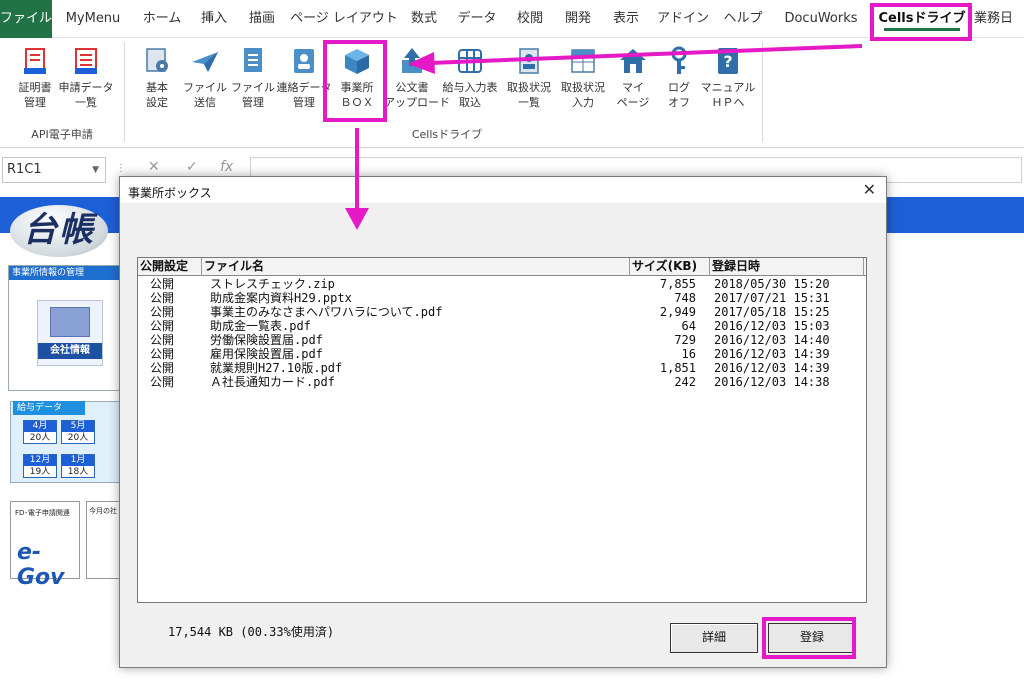  I want to click on callout-arrow-line, so click(646, 54).